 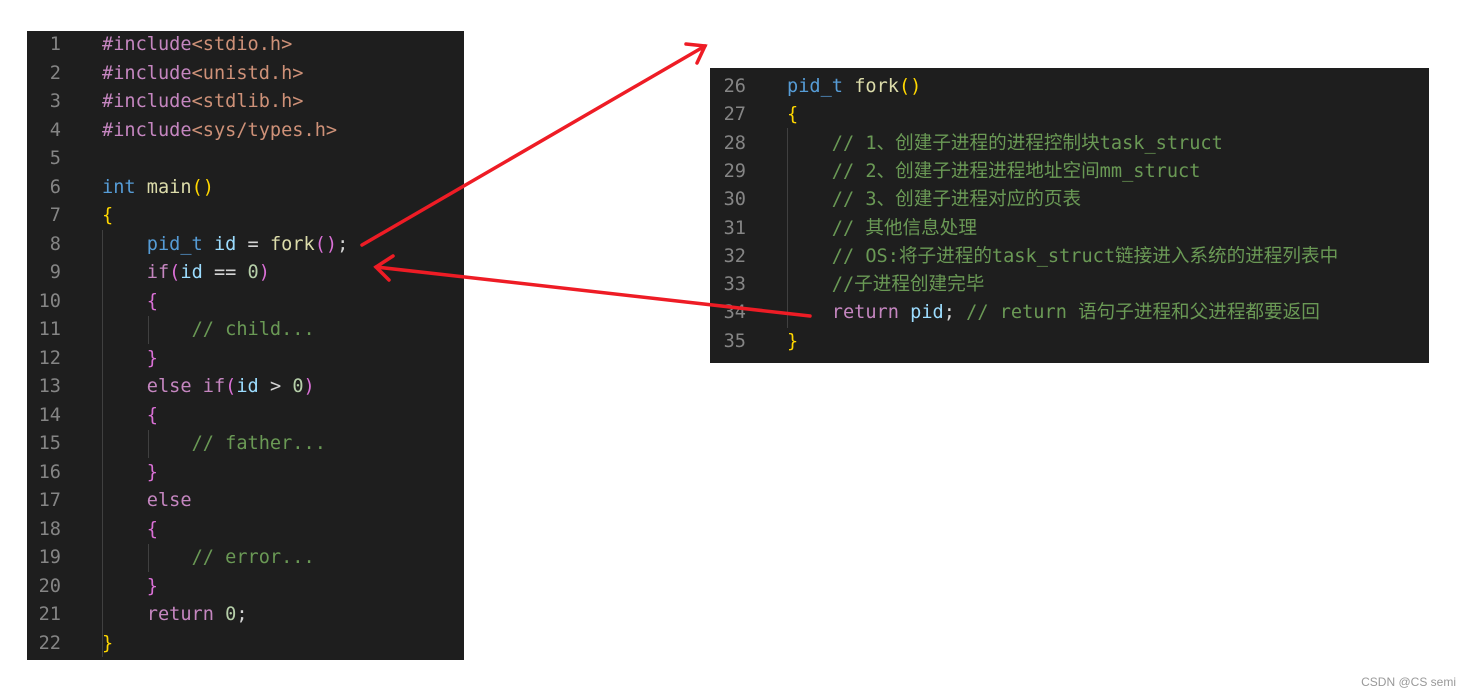 I want to click on arrows-overlay, so click(x=586, y=180).